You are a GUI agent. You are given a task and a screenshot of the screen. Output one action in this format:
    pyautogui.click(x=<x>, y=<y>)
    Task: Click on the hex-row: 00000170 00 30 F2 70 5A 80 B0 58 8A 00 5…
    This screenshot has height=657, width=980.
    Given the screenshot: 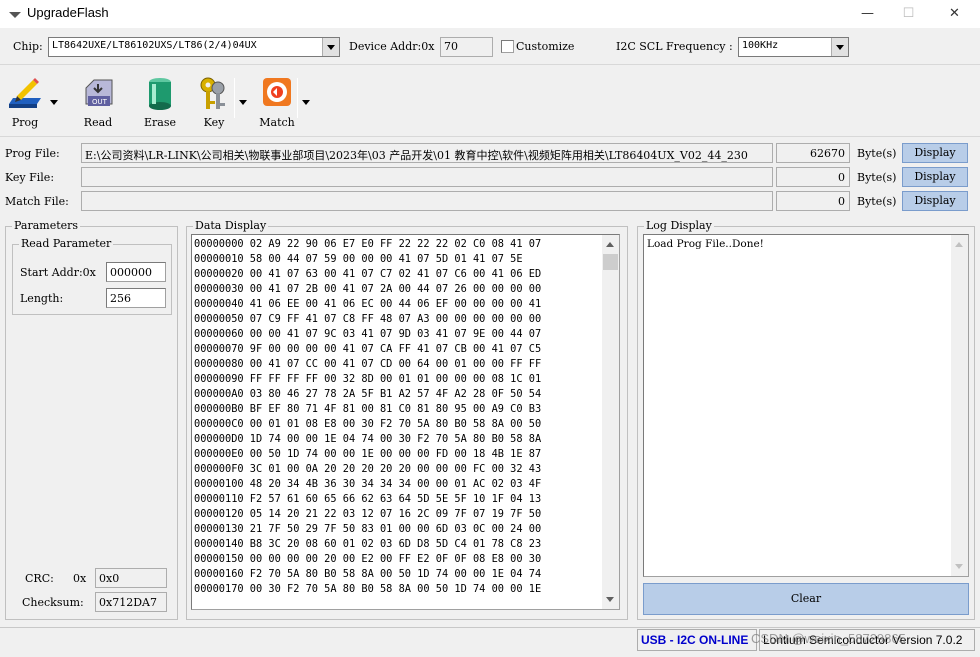 What is the action you would take?
    pyautogui.click(x=368, y=589)
    